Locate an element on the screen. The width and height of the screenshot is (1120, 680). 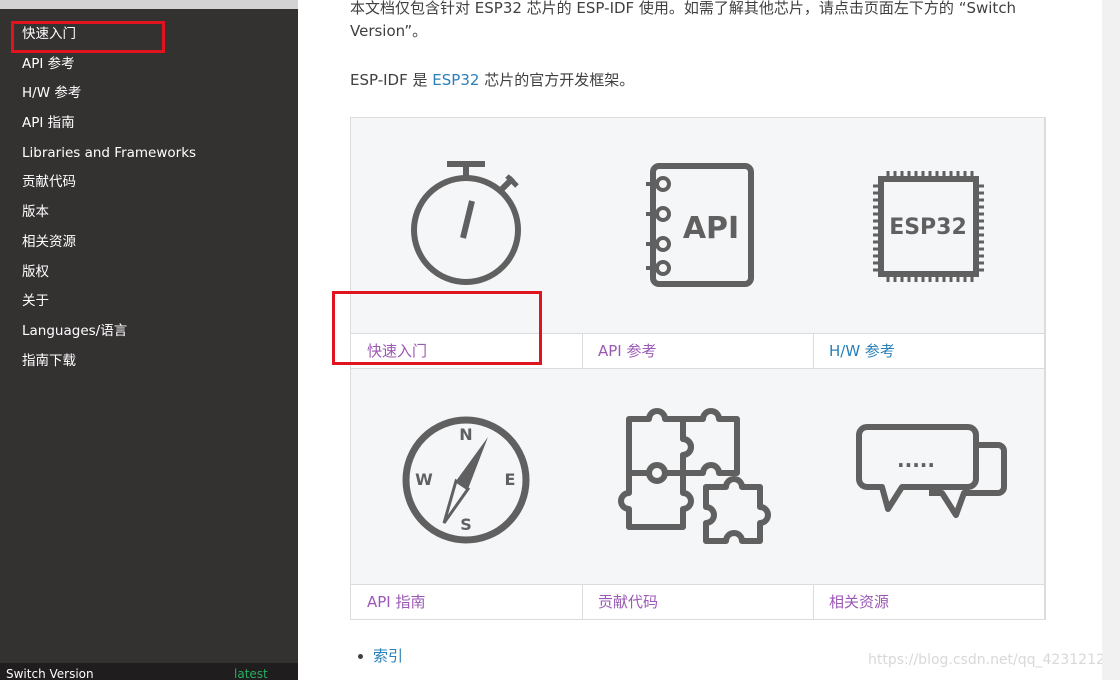
index-link: 索引 is located at coordinates (388, 656).